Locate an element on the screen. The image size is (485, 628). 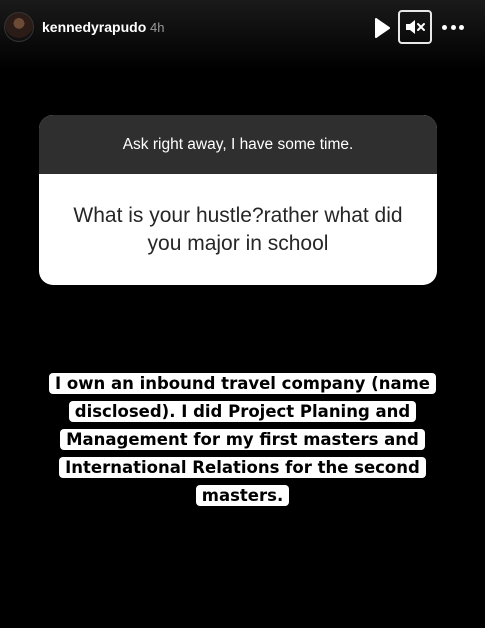
question-prompt: Ask right away, I have some time. is located at coordinates (238, 144).